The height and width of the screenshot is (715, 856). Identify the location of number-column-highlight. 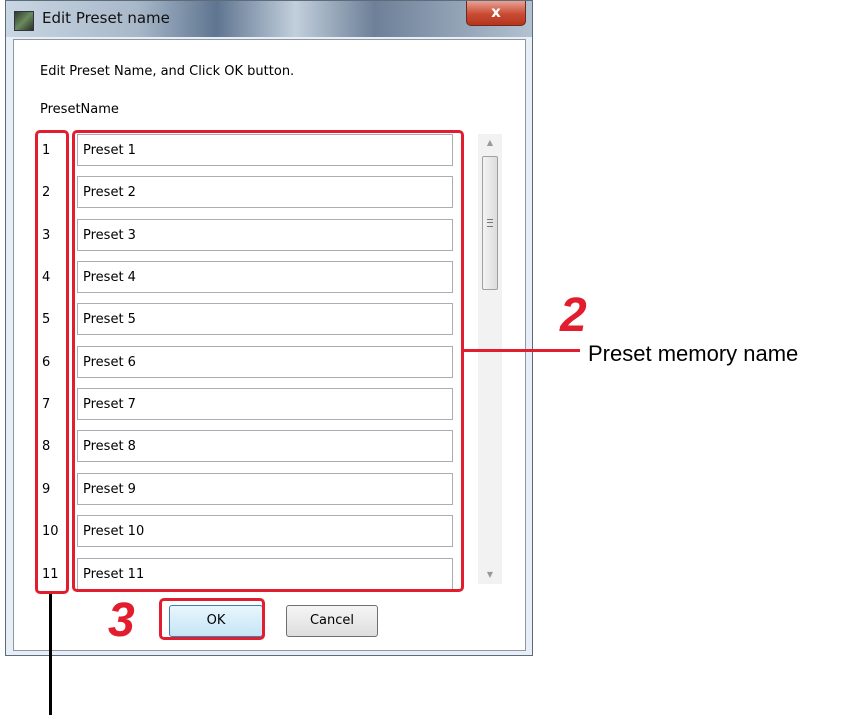
(52, 362).